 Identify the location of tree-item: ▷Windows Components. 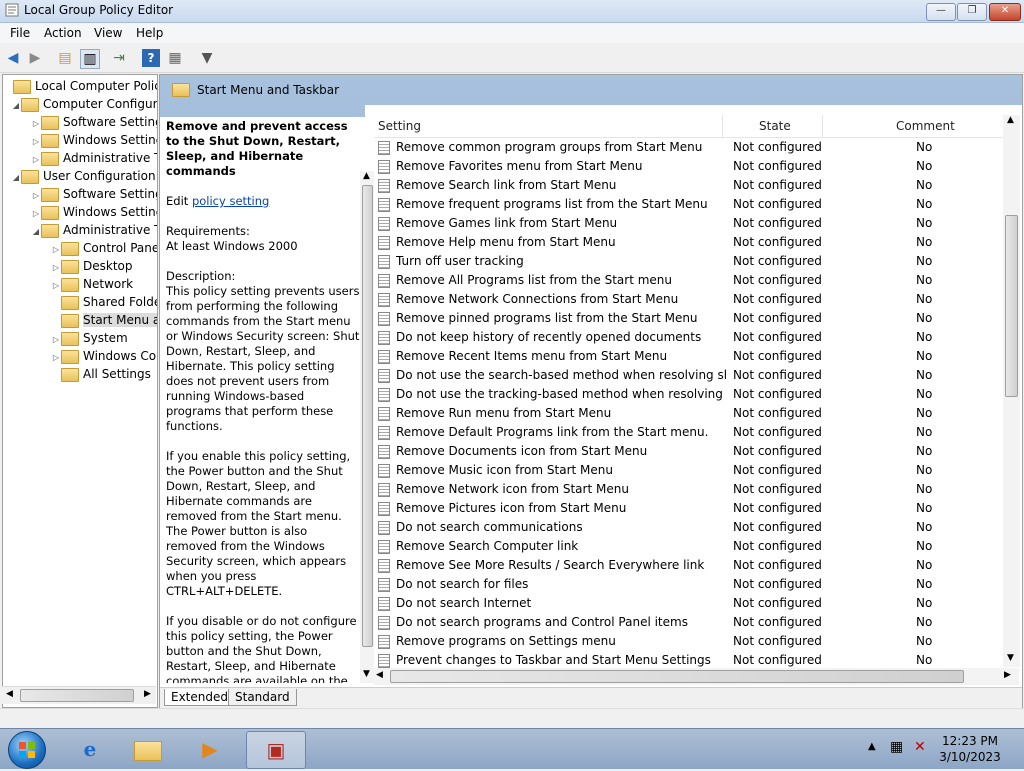
(104, 356).